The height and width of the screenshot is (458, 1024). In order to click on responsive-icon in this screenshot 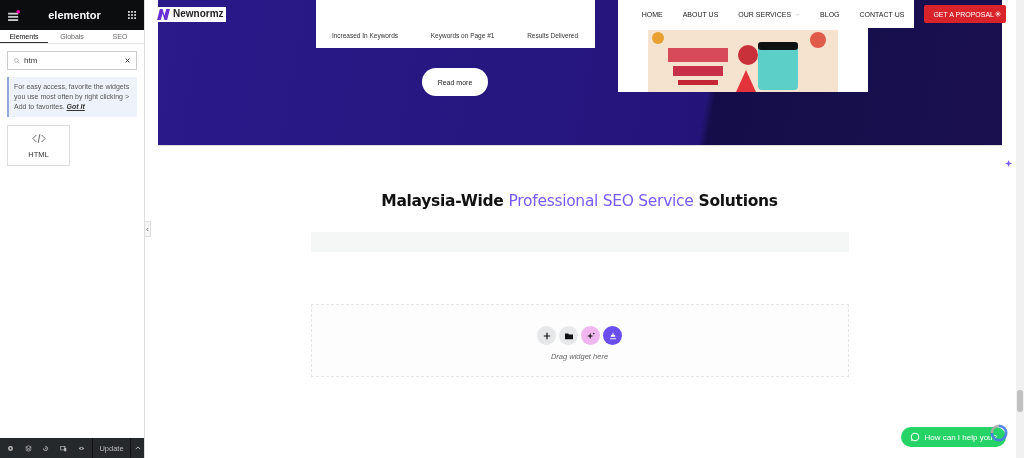, I will do `click(64, 448)`.